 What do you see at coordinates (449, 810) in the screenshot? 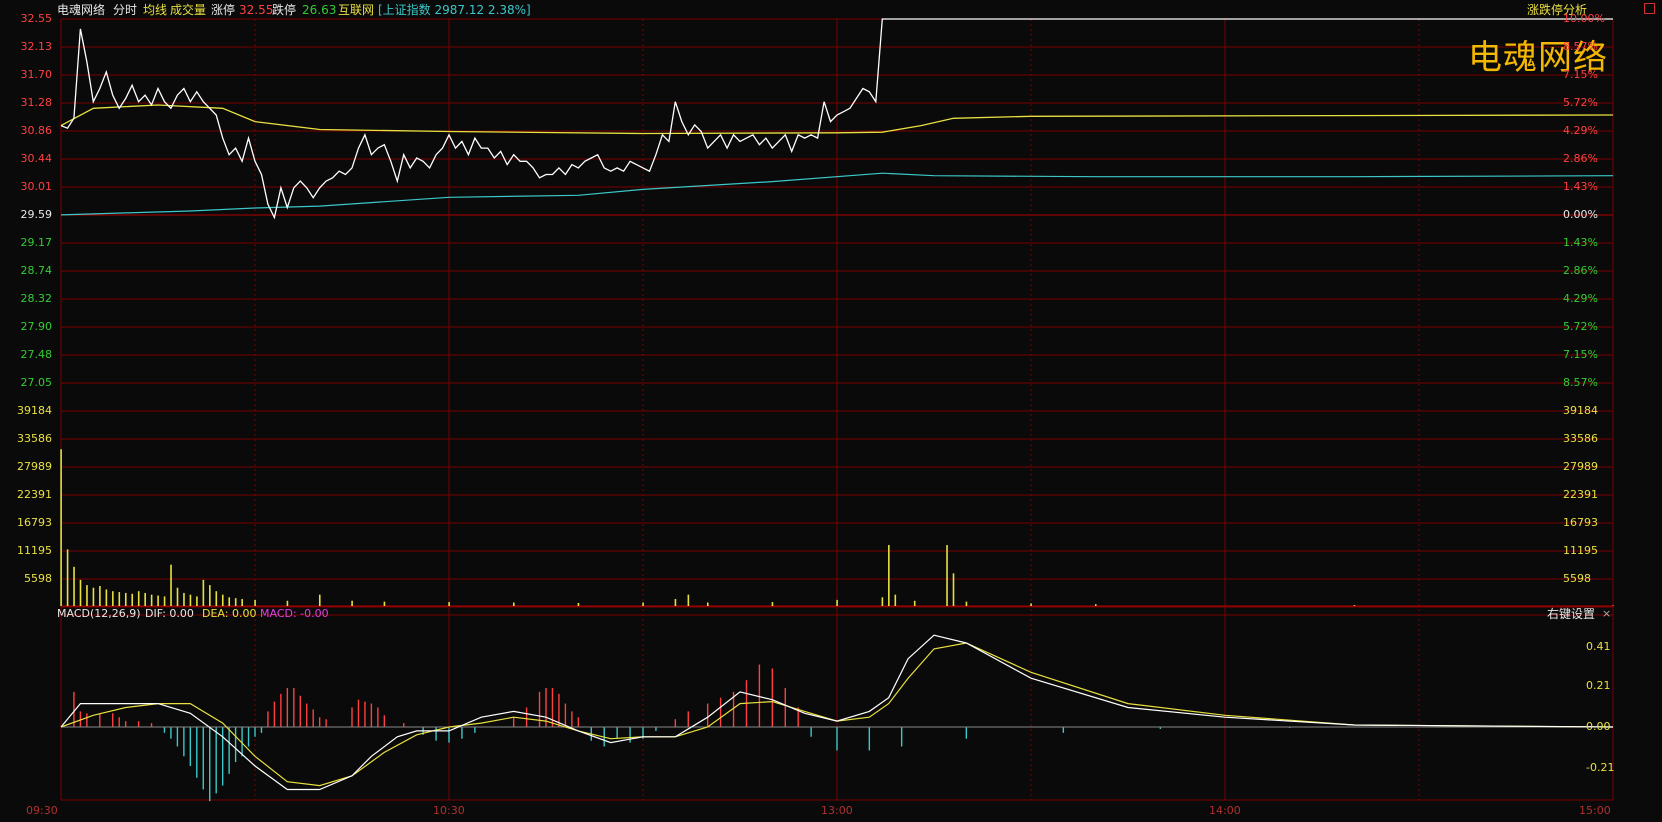
I see `time-tick-label: 10:30` at bounding box center [449, 810].